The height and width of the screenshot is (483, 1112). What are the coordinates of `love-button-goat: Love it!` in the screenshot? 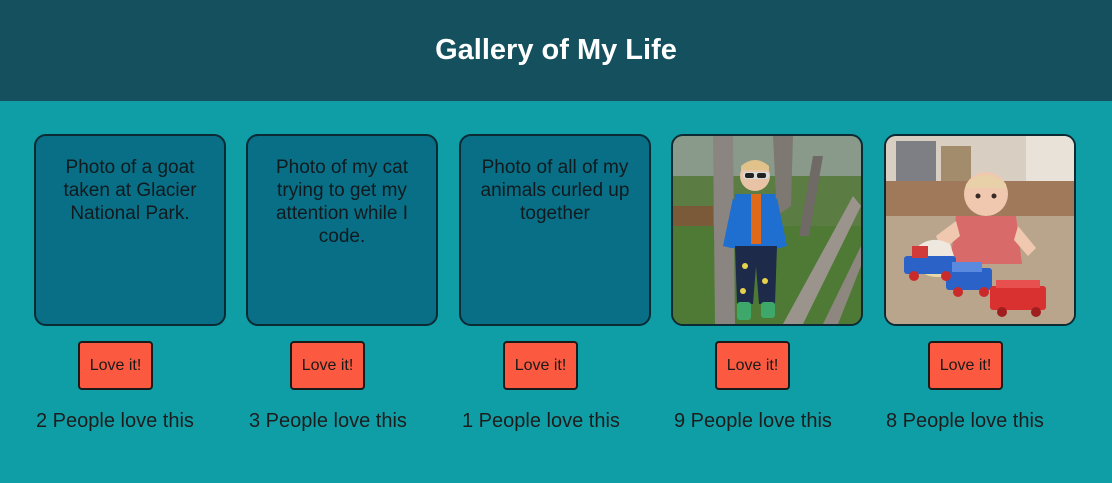 It's located at (115, 365).